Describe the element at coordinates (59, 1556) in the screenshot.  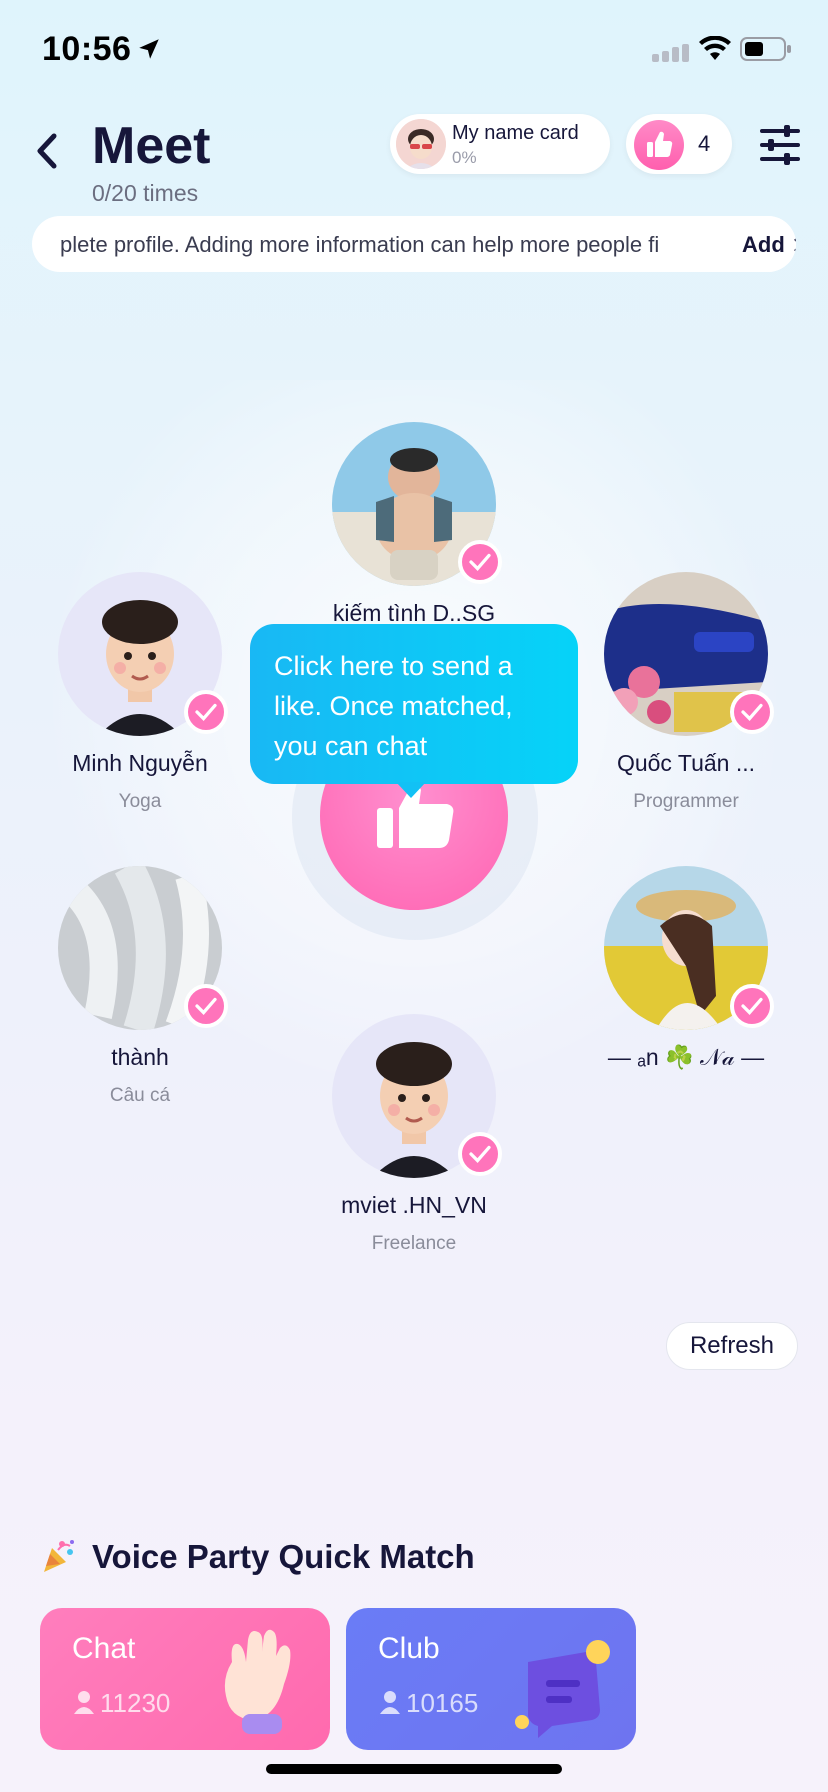
I see `party-popper-icon` at that location.